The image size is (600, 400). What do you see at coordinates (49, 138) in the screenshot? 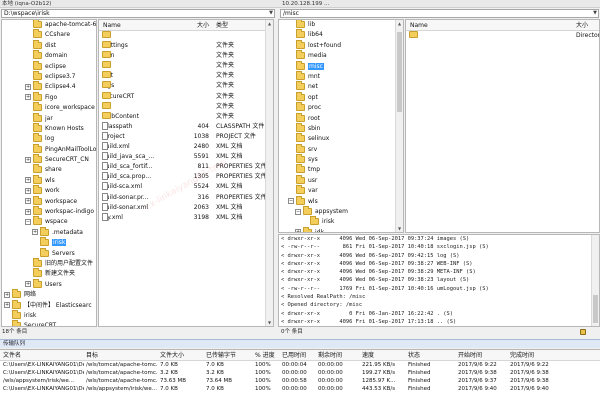
I see `local-tree-item: log` at bounding box center [49, 138].